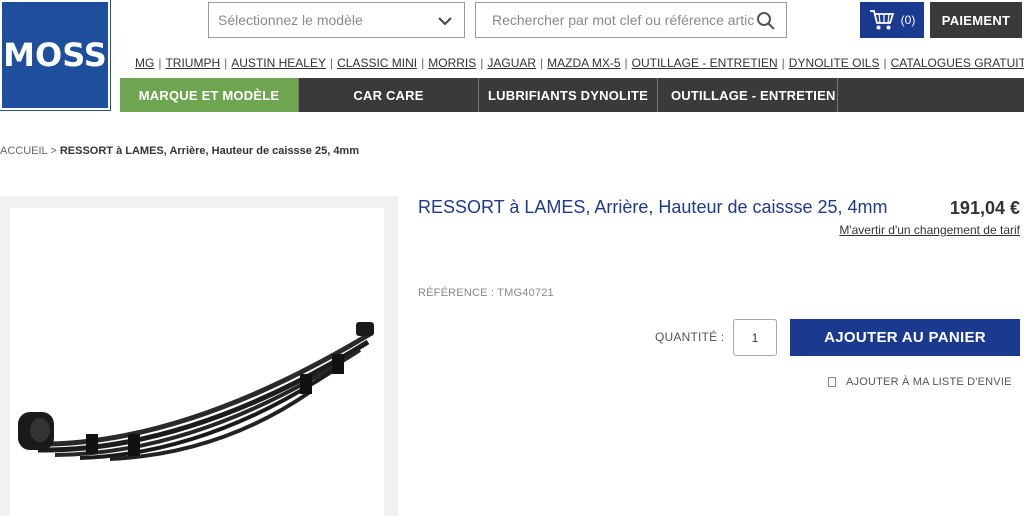  Describe the element at coordinates (908, 20) in the screenshot. I see `cart-count: (0)` at that location.